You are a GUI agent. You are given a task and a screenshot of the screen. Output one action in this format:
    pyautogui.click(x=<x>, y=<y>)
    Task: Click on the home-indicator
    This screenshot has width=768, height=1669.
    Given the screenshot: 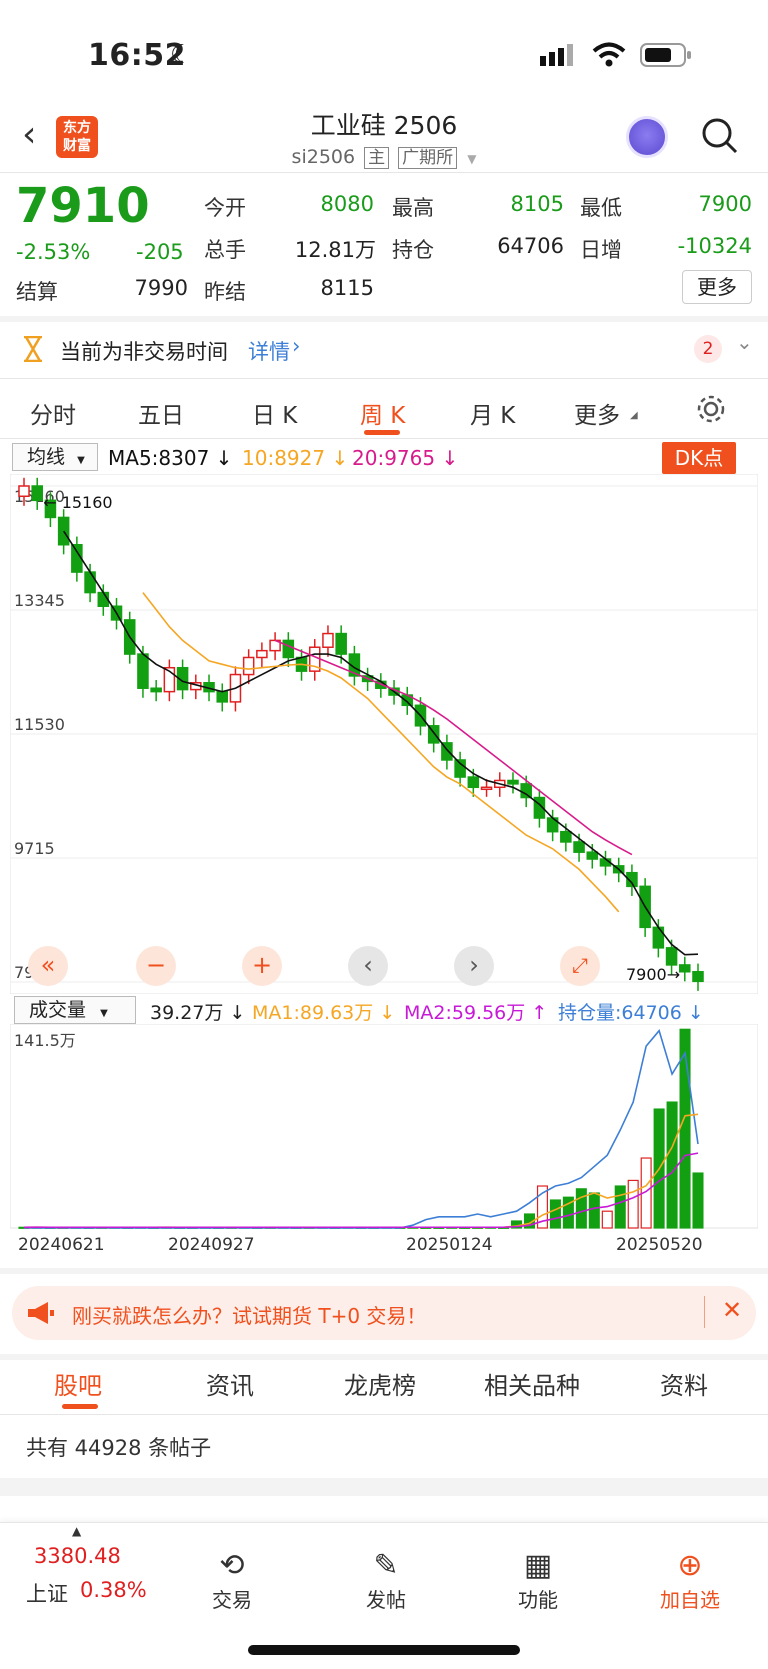 What is the action you would take?
    pyautogui.click(x=384, y=1650)
    